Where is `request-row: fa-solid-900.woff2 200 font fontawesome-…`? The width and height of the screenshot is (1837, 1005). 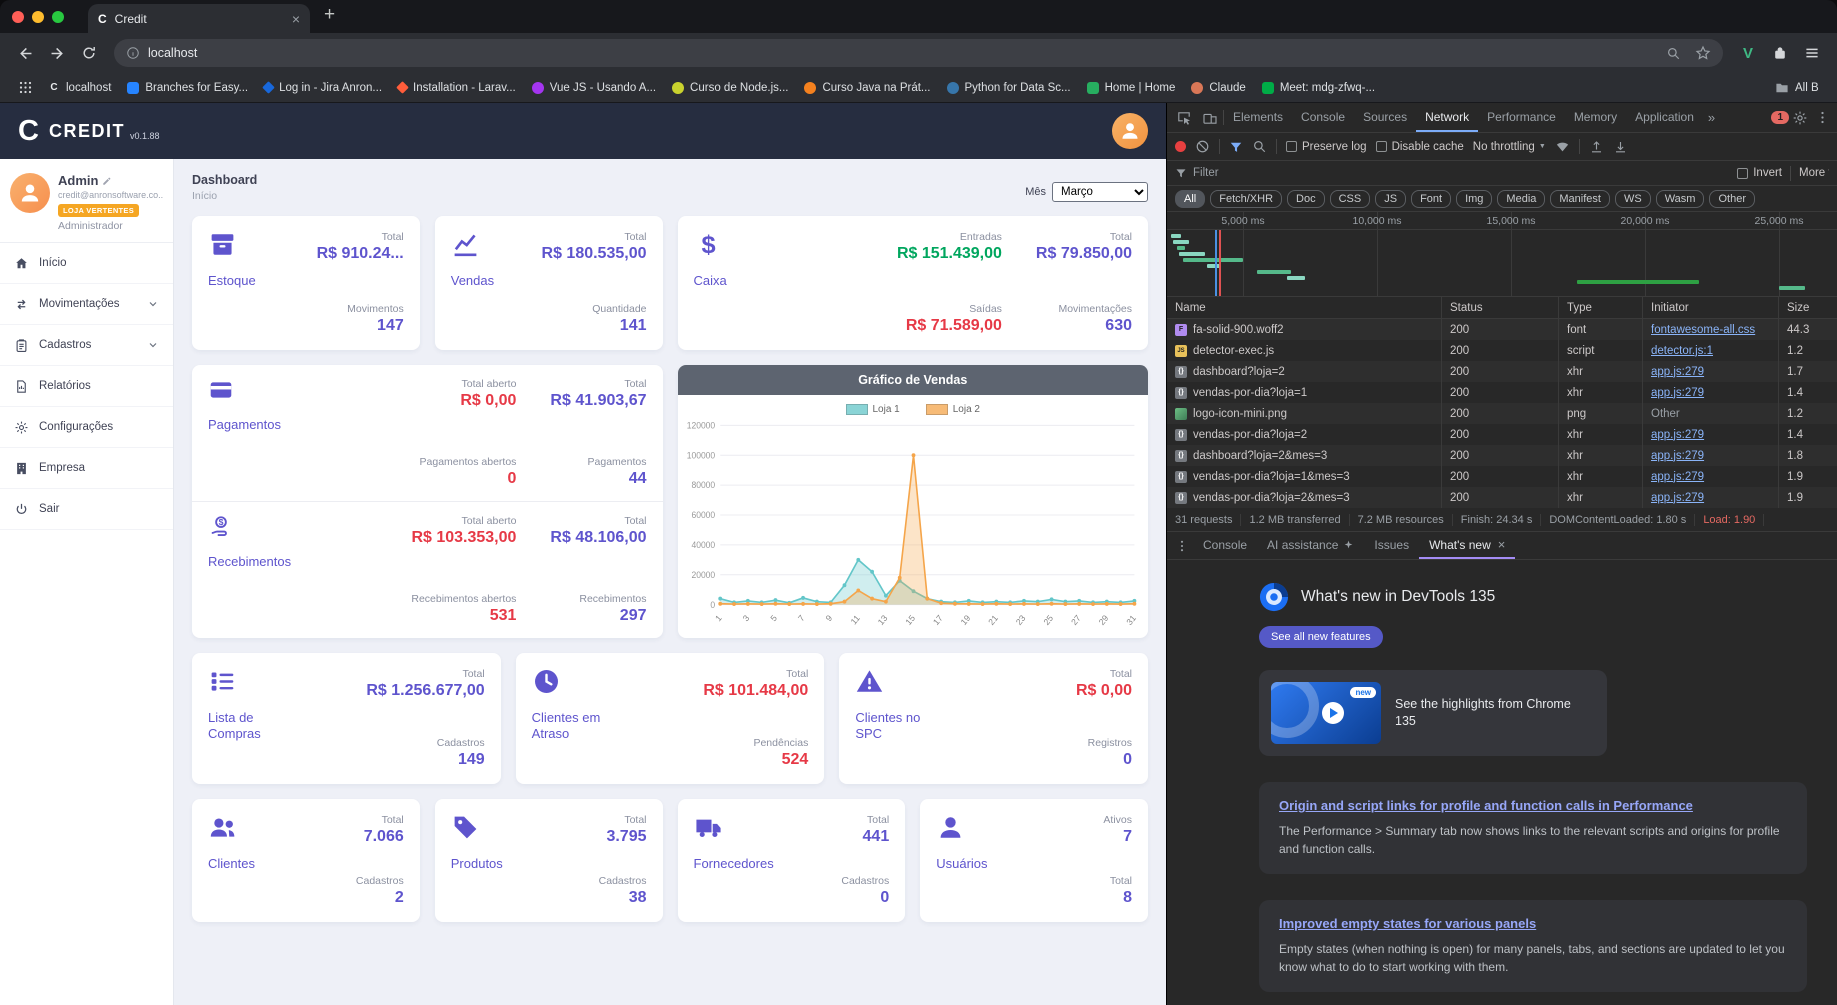
request-row: fa-solid-900.woff2 200 font fontawesome-… is located at coordinates (1502, 329).